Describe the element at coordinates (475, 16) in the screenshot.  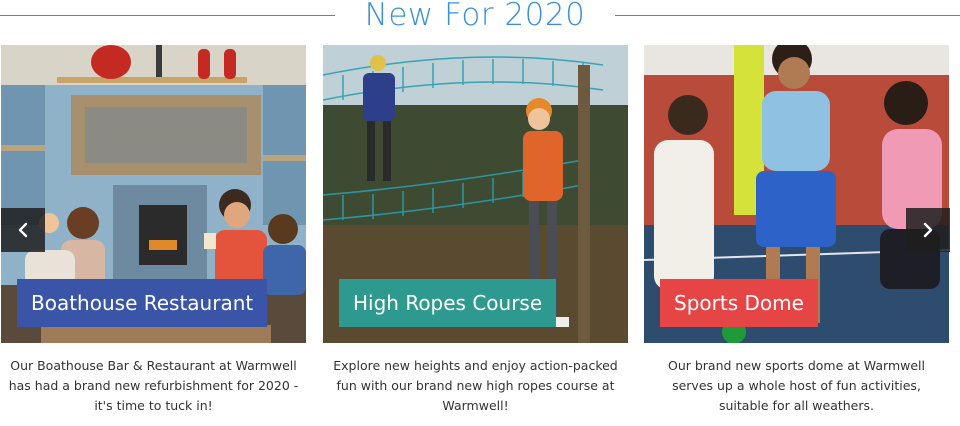
I see `section-title: New For 2020` at that location.